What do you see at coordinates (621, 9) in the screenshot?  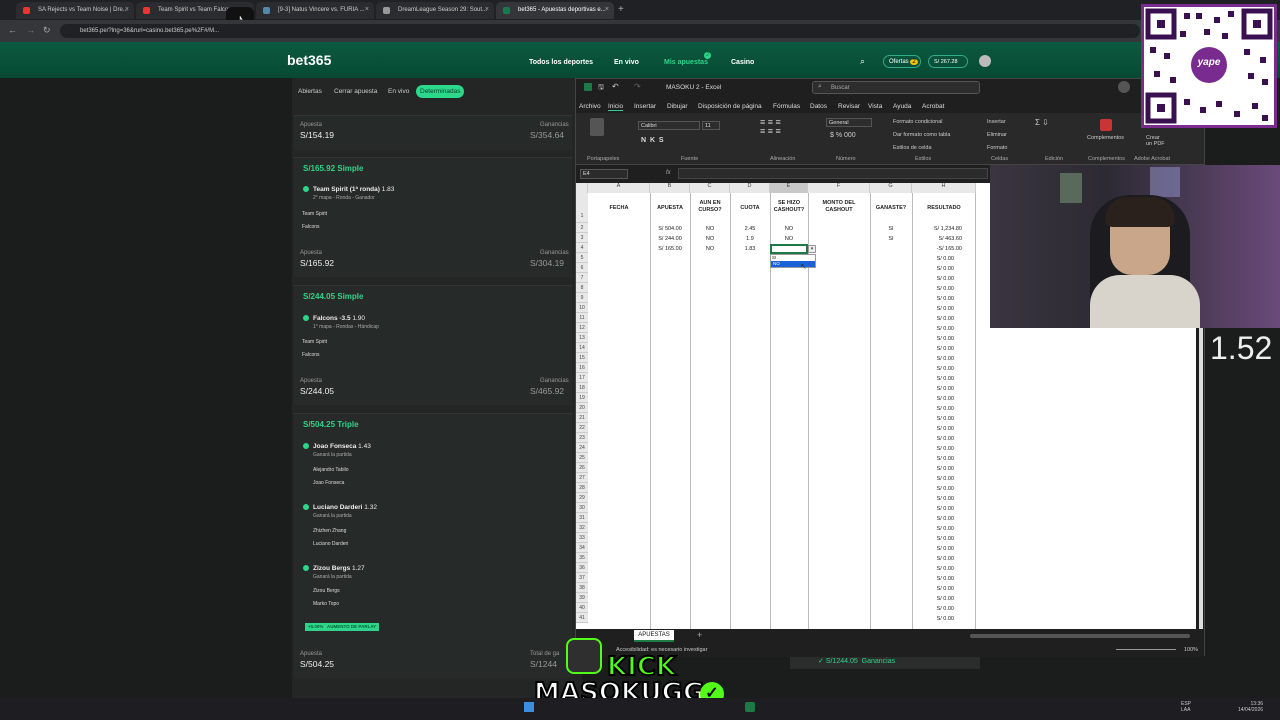 I see `new-tab-icon: +` at bounding box center [621, 9].